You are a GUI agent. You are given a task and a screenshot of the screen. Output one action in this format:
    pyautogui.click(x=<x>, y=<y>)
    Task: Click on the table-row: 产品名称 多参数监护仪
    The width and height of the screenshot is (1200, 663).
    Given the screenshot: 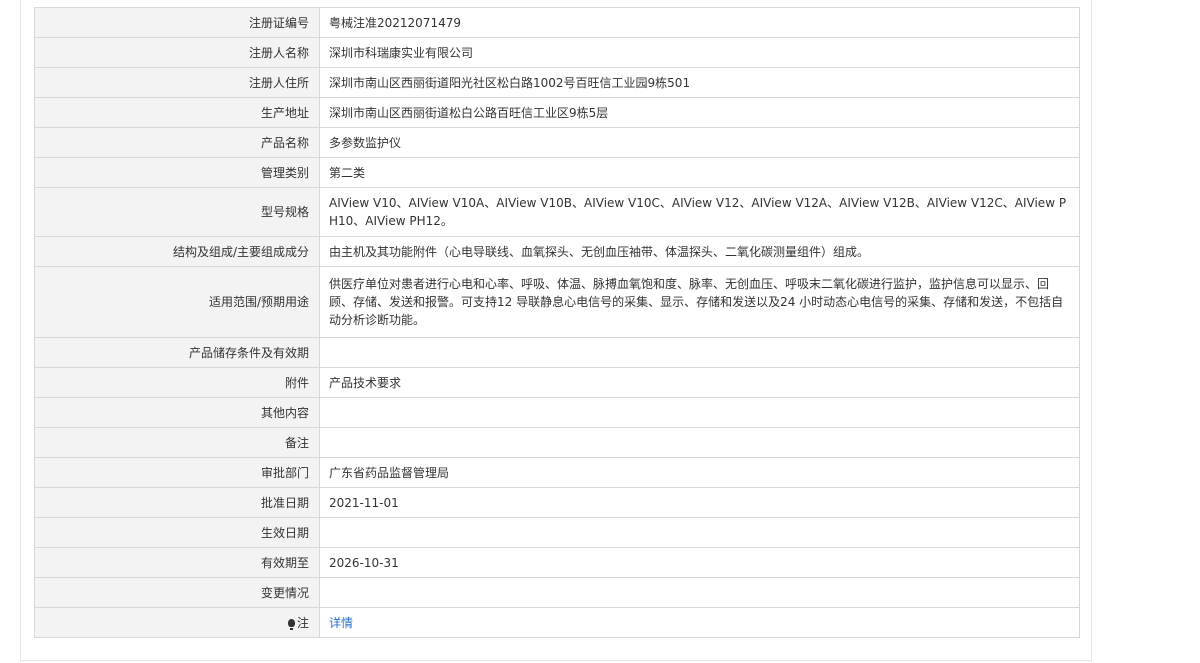 What is the action you would take?
    pyautogui.click(x=557, y=142)
    